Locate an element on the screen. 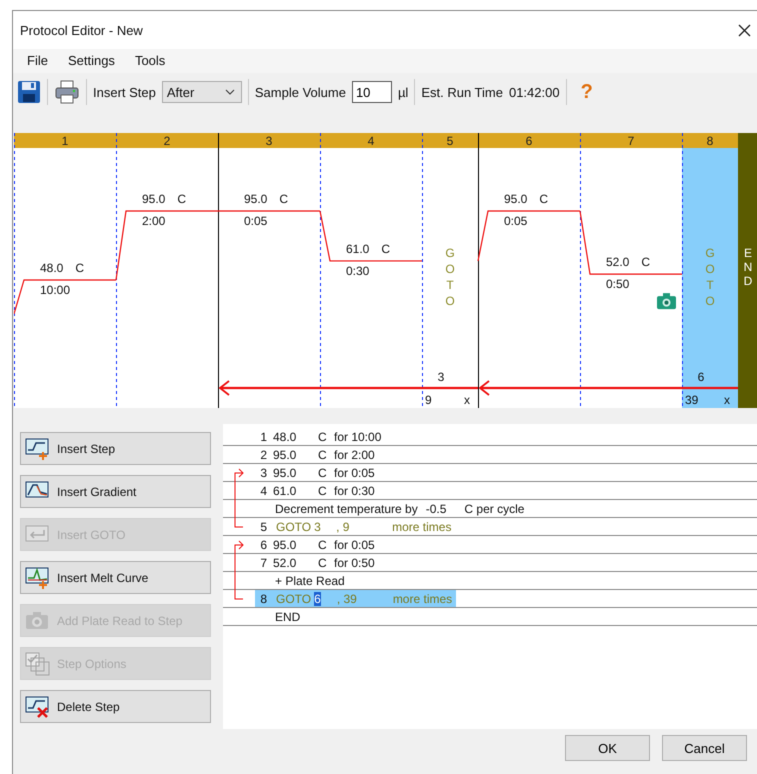 The height and width of the screenshot is (774, 757). step-duration: for 0:50 is located at coordinates (354, 563).